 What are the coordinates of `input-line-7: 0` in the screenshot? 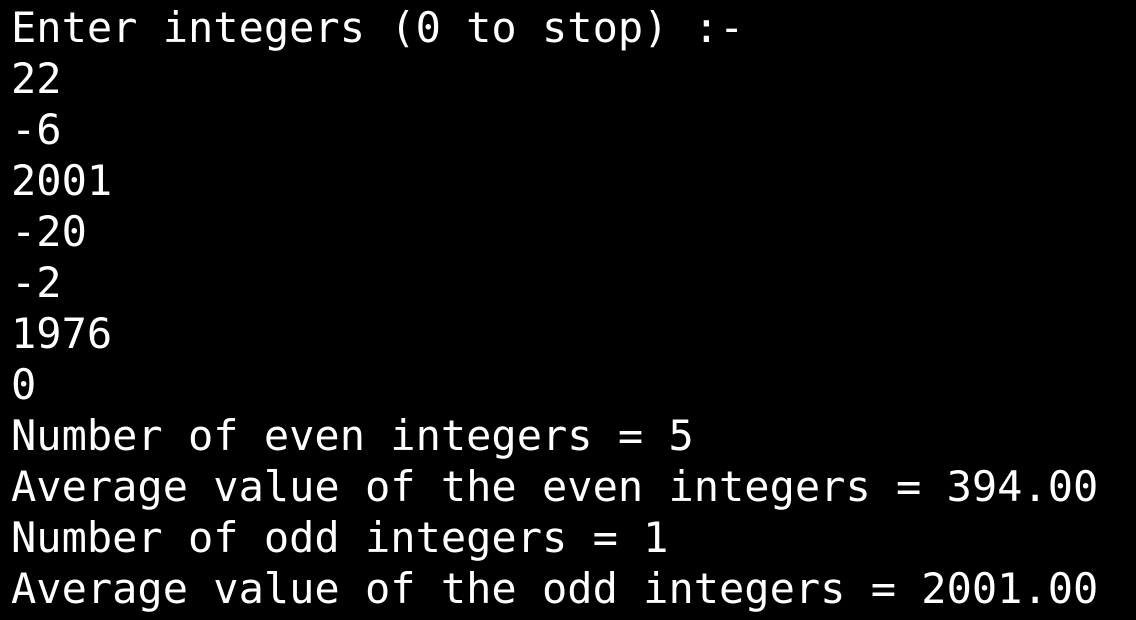 It's located at (24, 384).